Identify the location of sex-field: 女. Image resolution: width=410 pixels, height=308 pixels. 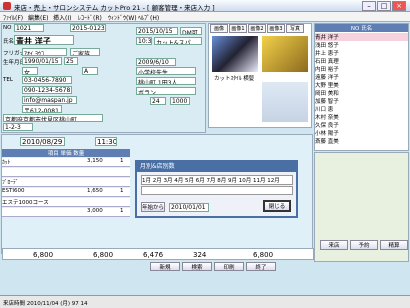
(30, 71).